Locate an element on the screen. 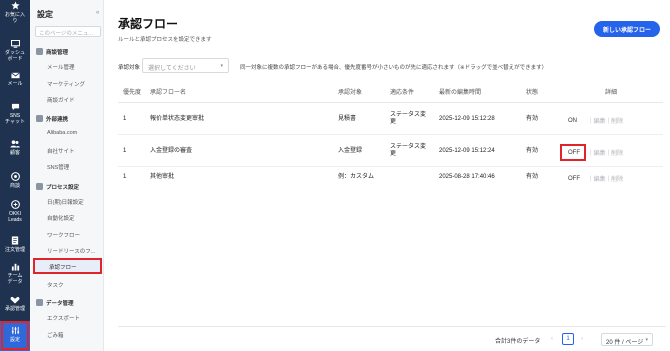 The height and width of the screenshot is (351, 670). group-process-settings: プロセス設定 is located at coordinates (57, 186).